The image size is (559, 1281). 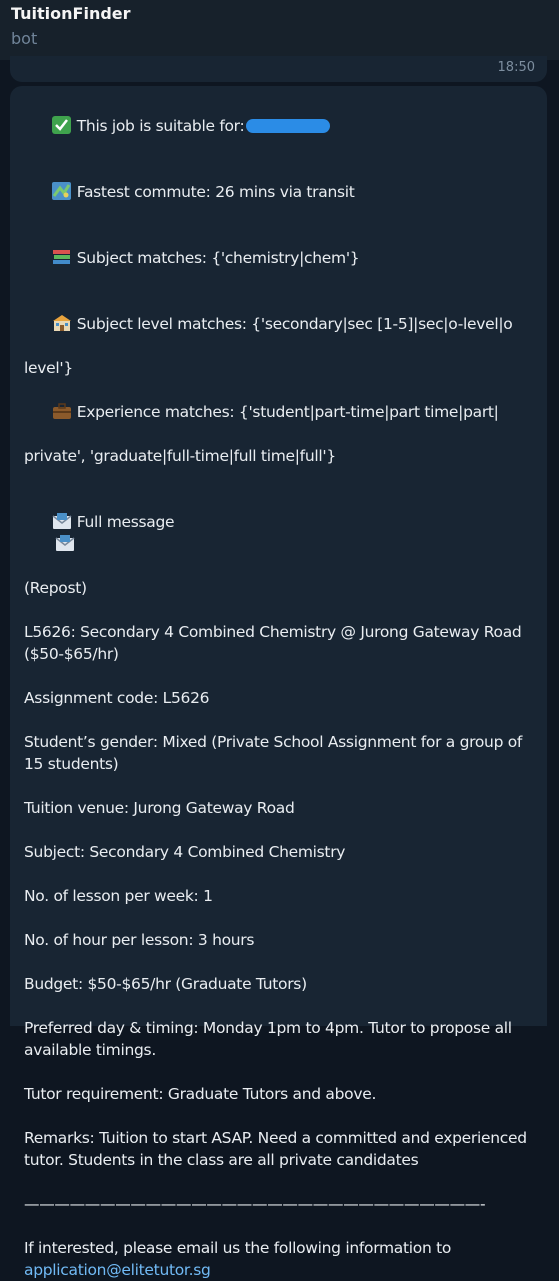 What do you see at coordinates (139, 940) in the screenshot?
I see `hours-line: No. of hour per lesson: 3 hours` at bounding box center [139, 940].